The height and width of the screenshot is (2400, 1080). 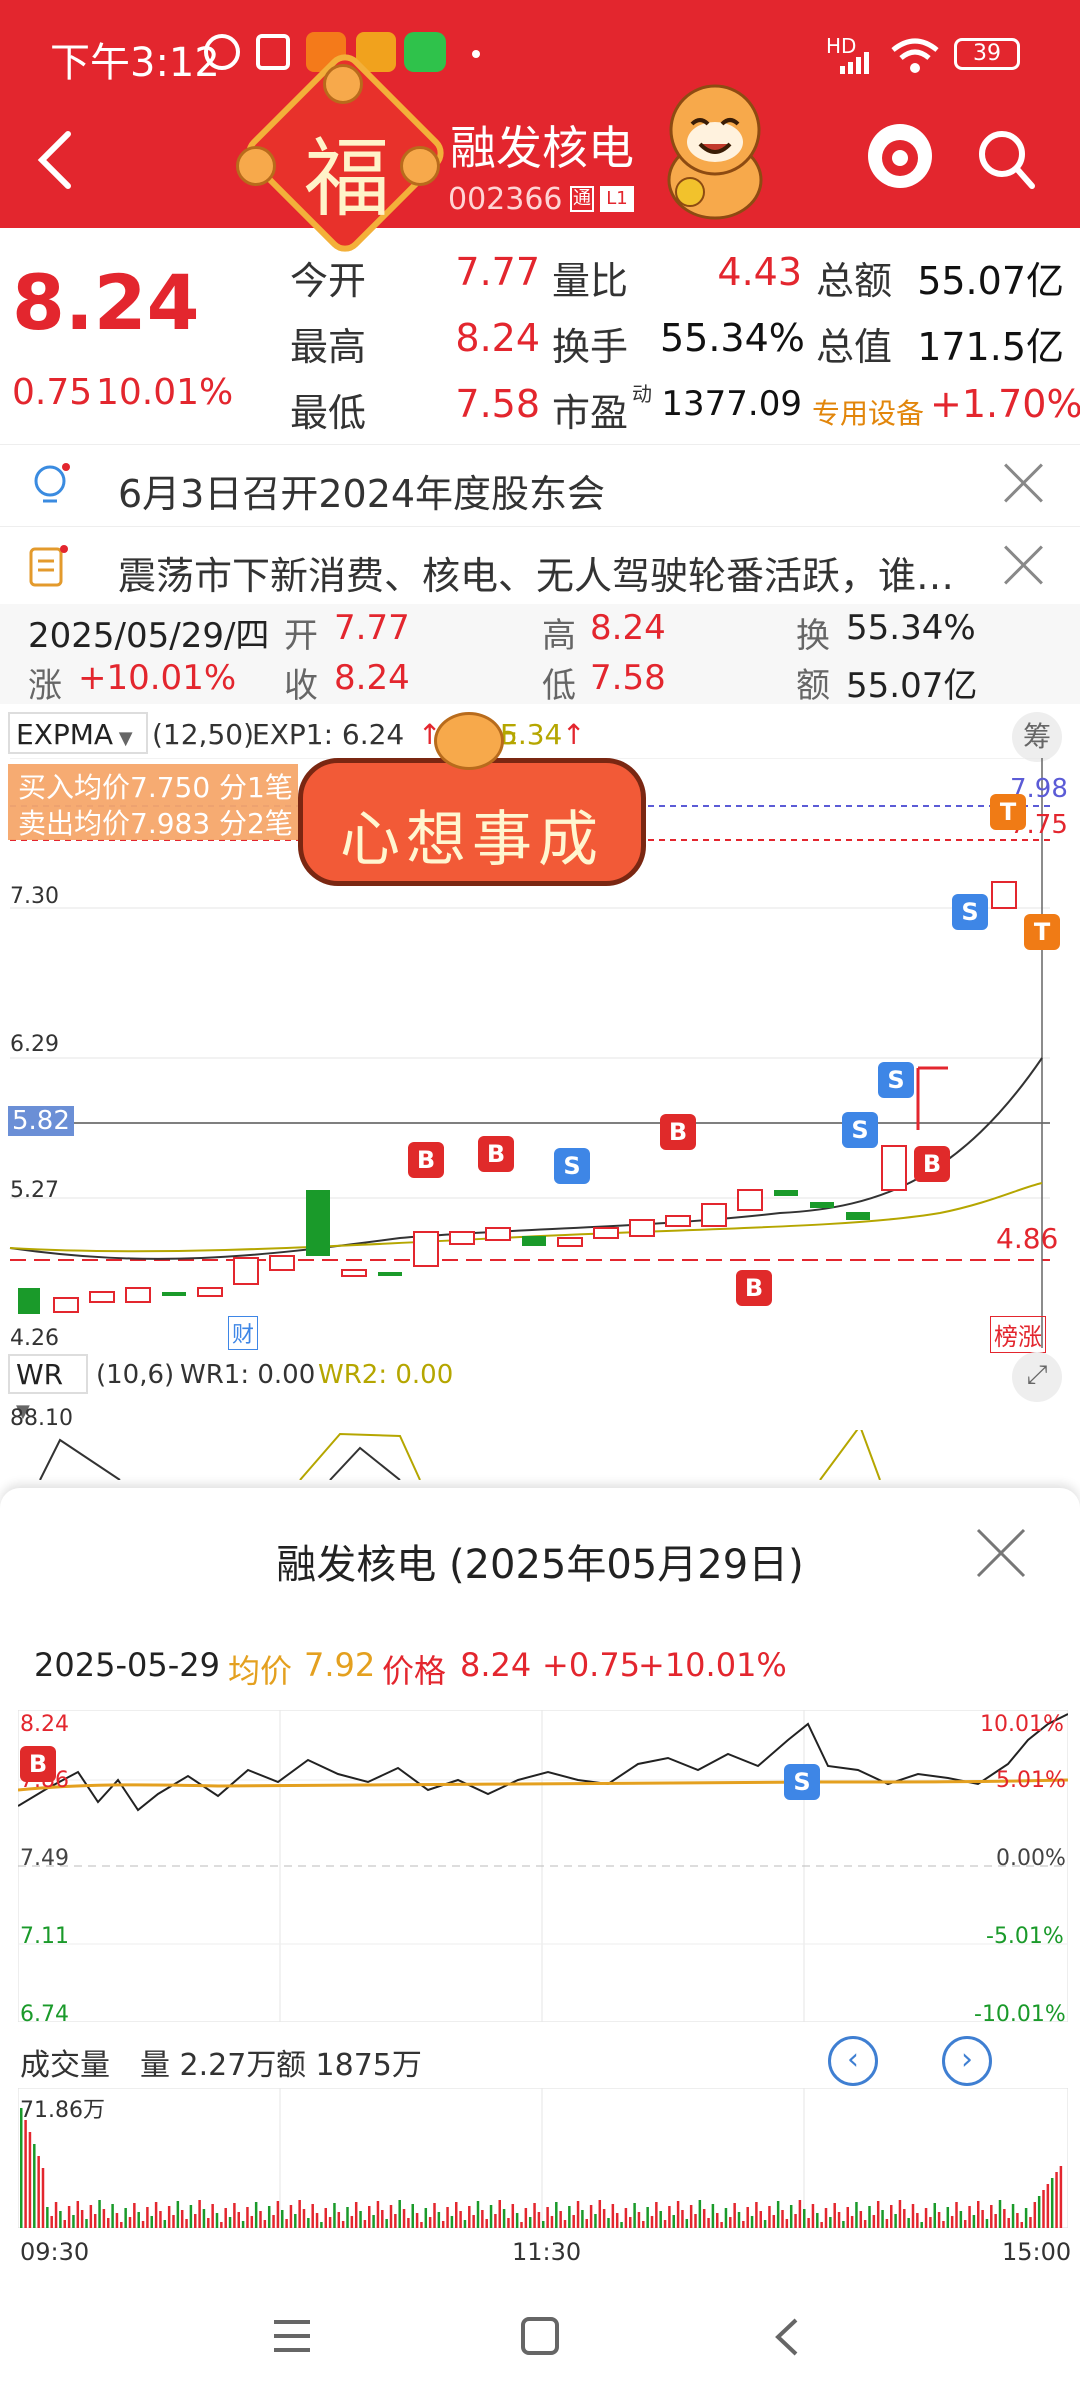 I want to click on time-mid: 11:30, so click(x=547, y=2252).